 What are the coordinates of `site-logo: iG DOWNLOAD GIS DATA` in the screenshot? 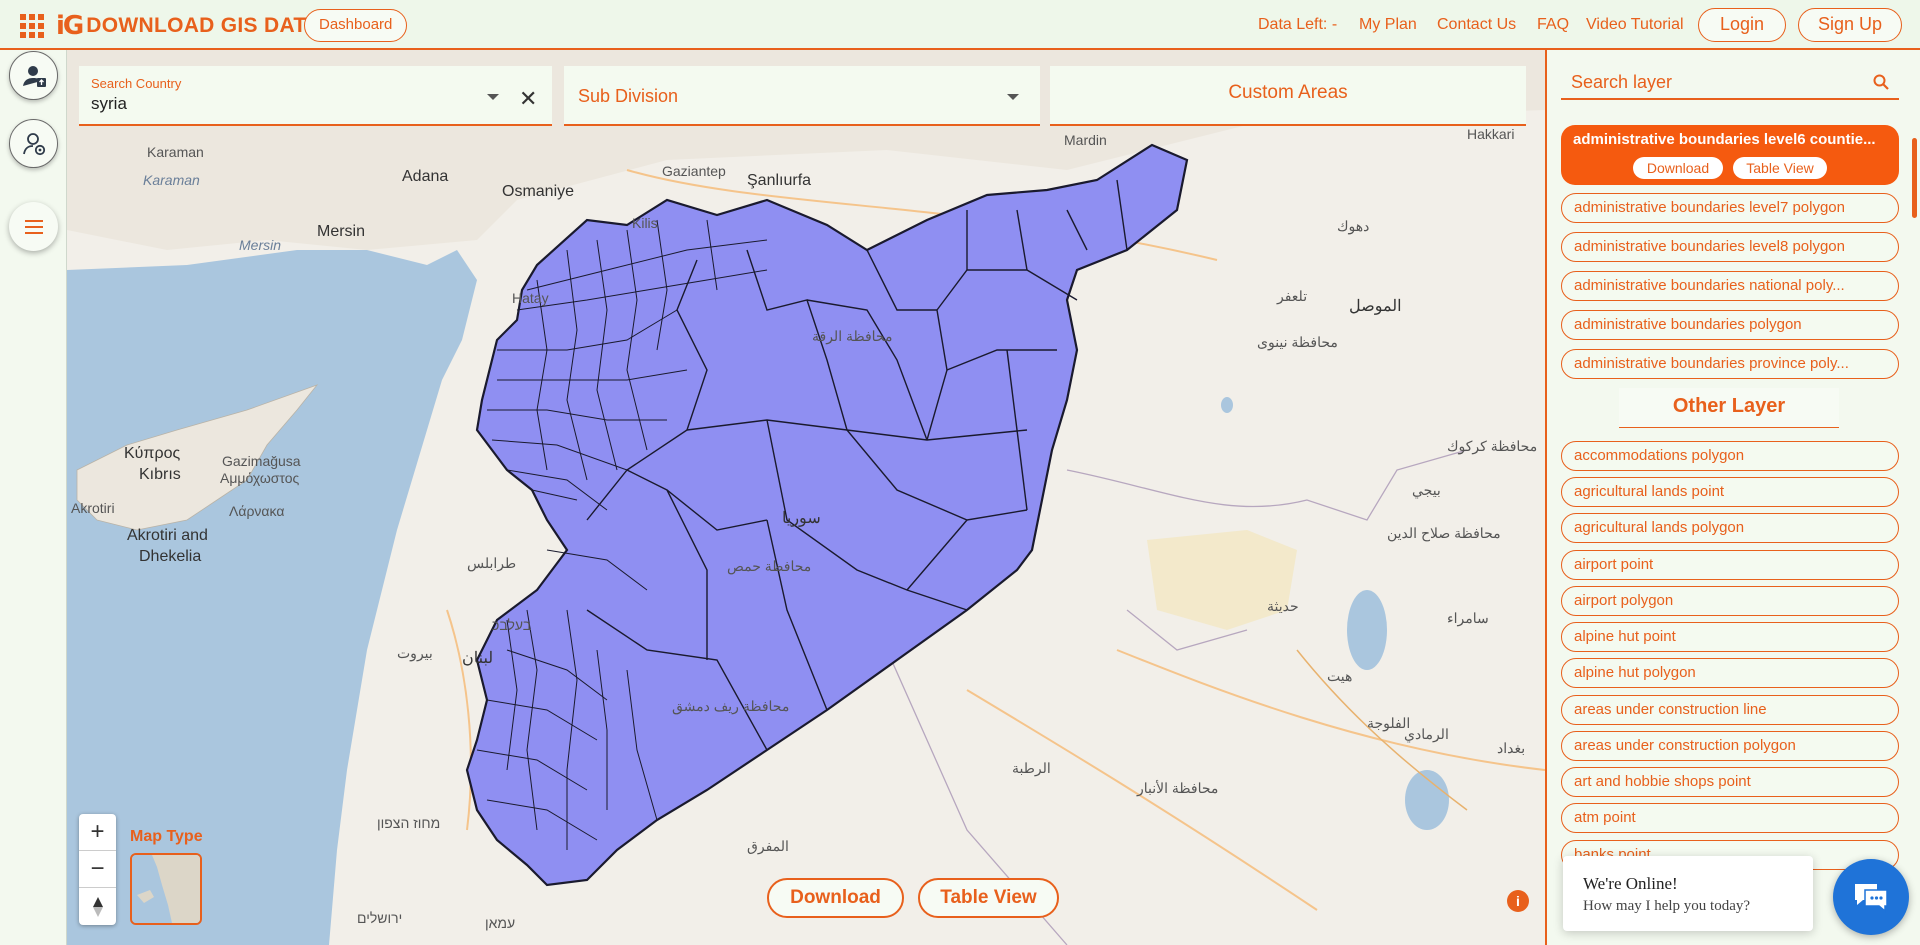 It's located at (188, 26).